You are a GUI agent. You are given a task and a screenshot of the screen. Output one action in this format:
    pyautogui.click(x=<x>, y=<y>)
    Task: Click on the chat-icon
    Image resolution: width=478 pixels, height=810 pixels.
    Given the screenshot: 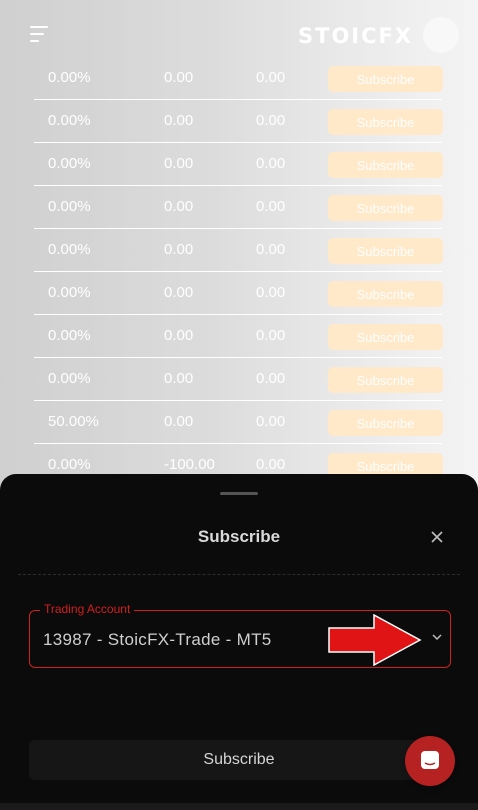 What is the action you would take?
    pyautogui.click(x=430, y=760)
    